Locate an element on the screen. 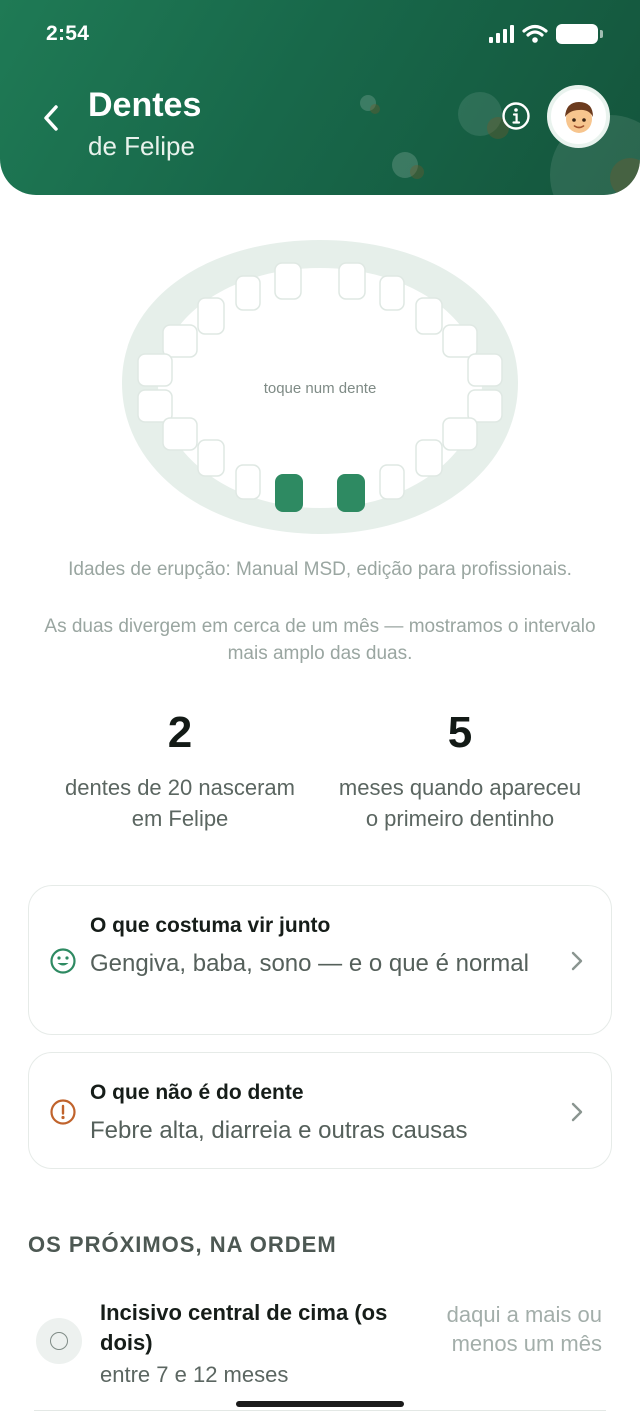 This screenshot has height=1422, width=640. back-button is located at coordinates (51, 118).